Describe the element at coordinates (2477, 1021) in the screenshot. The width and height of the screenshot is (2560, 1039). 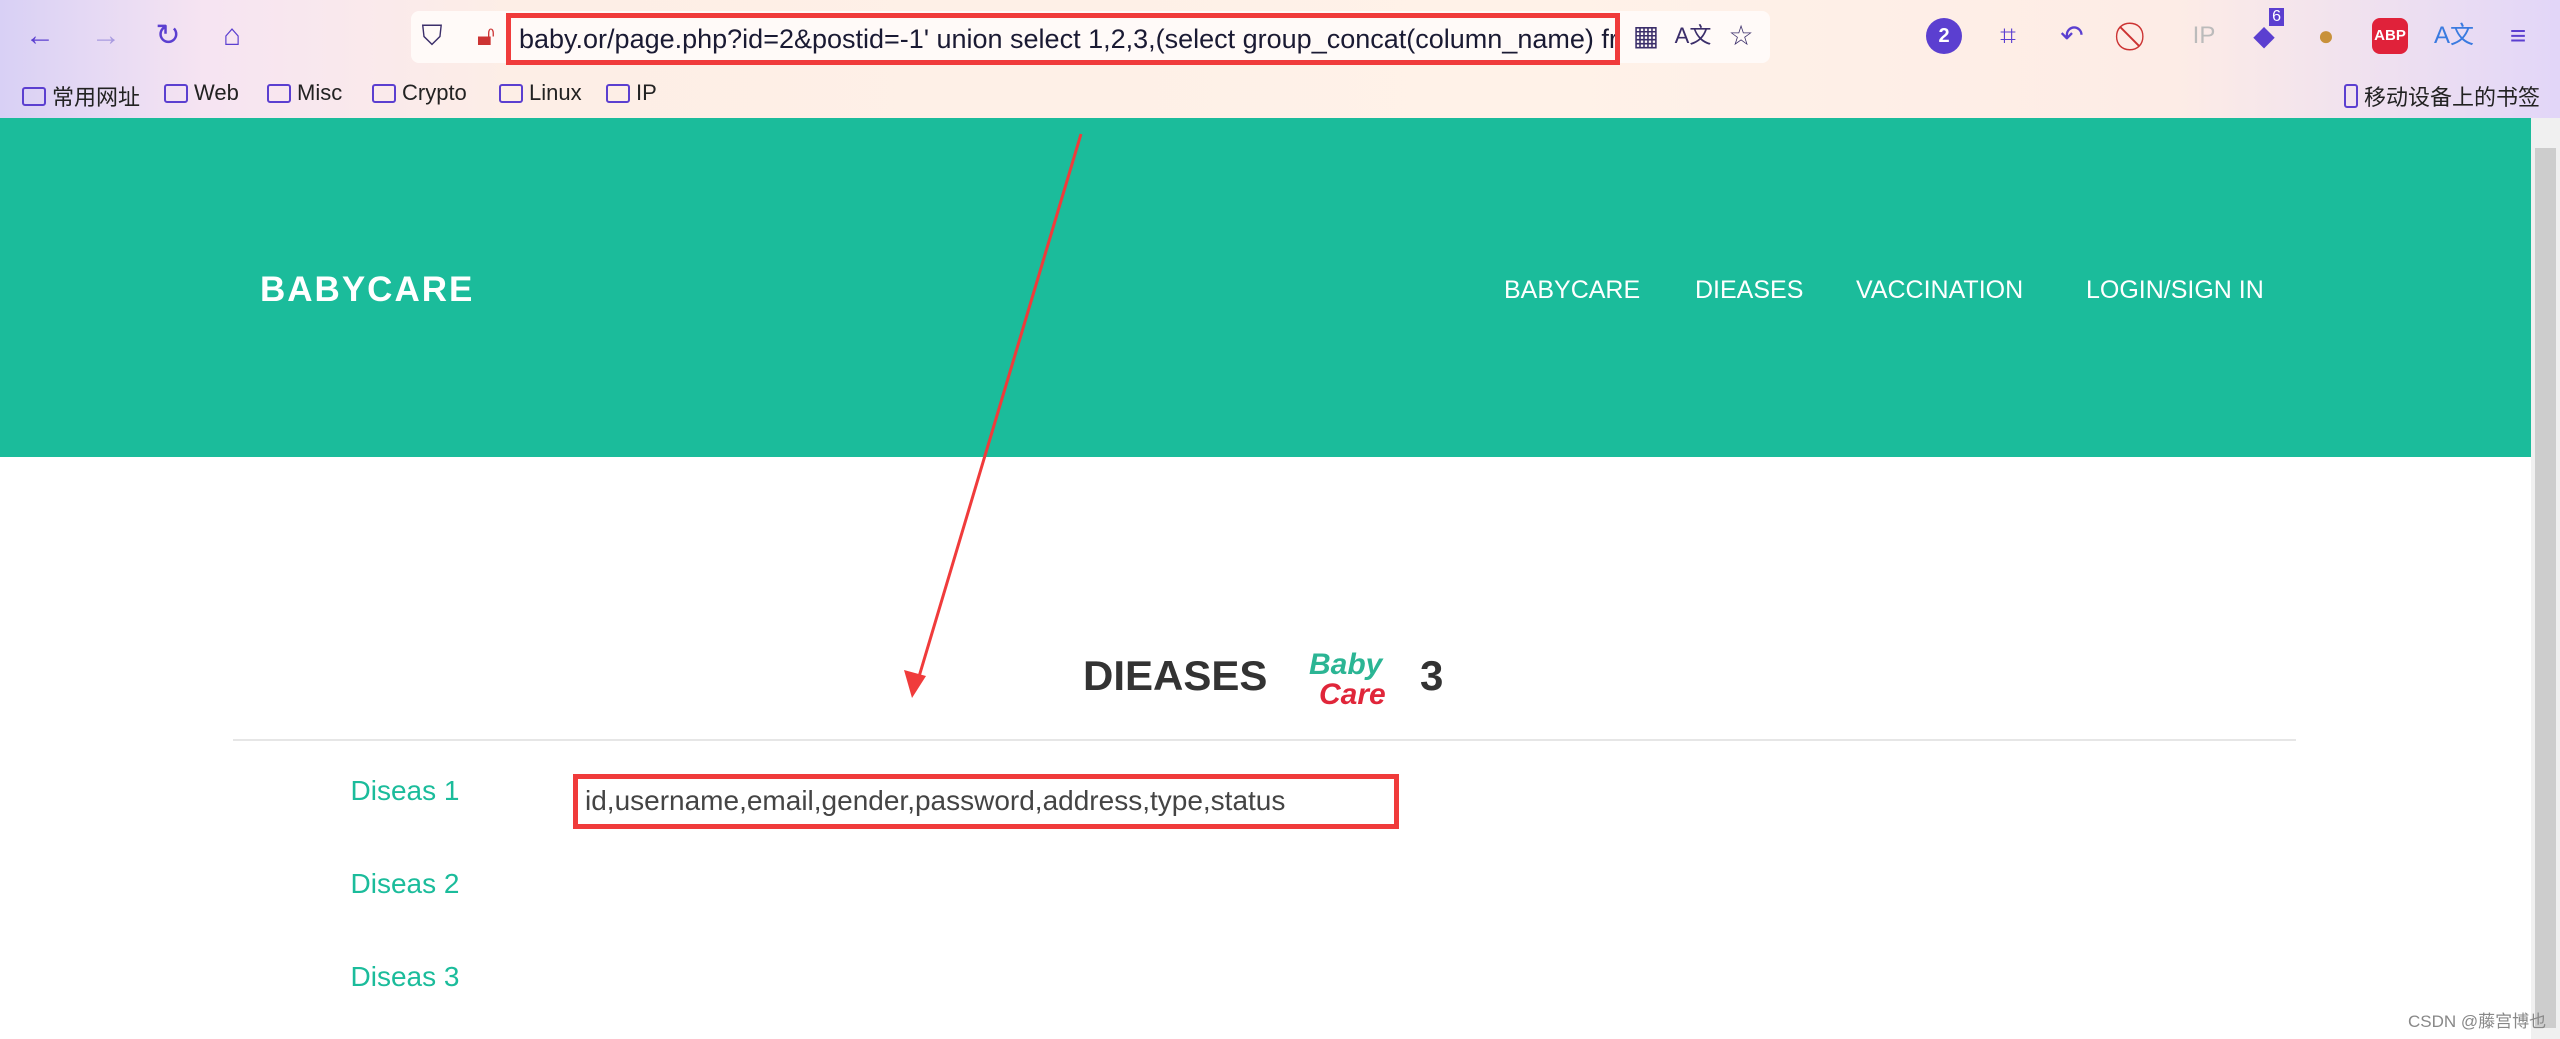
I see `watermark: CSDN @藤宫博也` at that location.